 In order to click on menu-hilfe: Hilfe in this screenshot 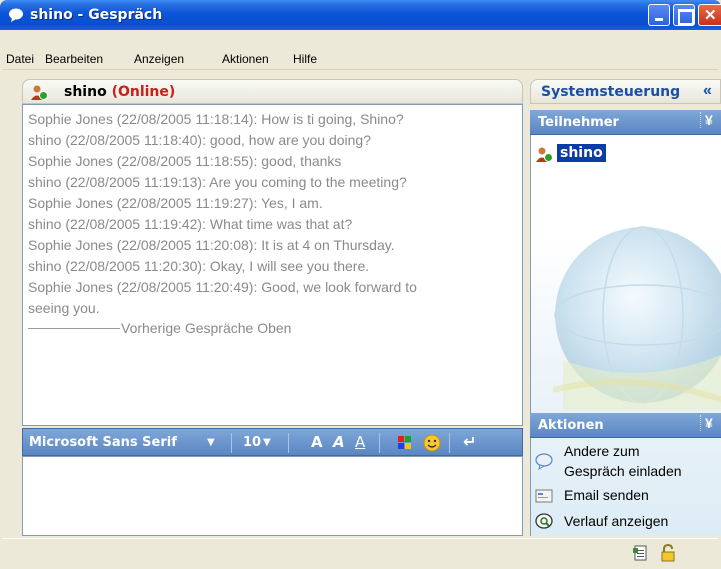, I will do `click(305, 59)`.